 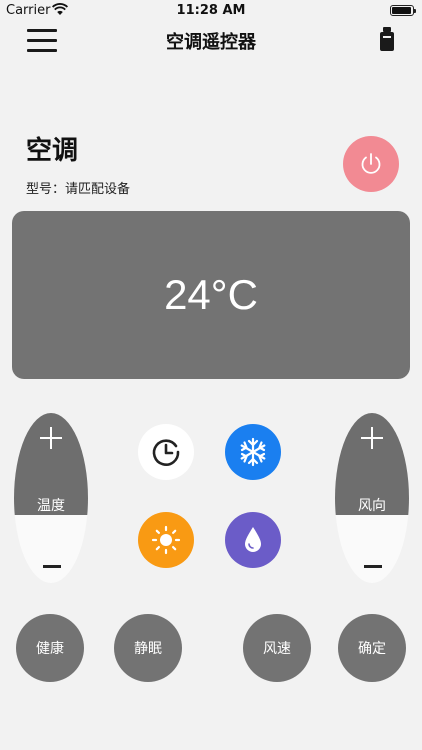 I want to click on wind-direction-control: 风向, so click(x=372, y=498).